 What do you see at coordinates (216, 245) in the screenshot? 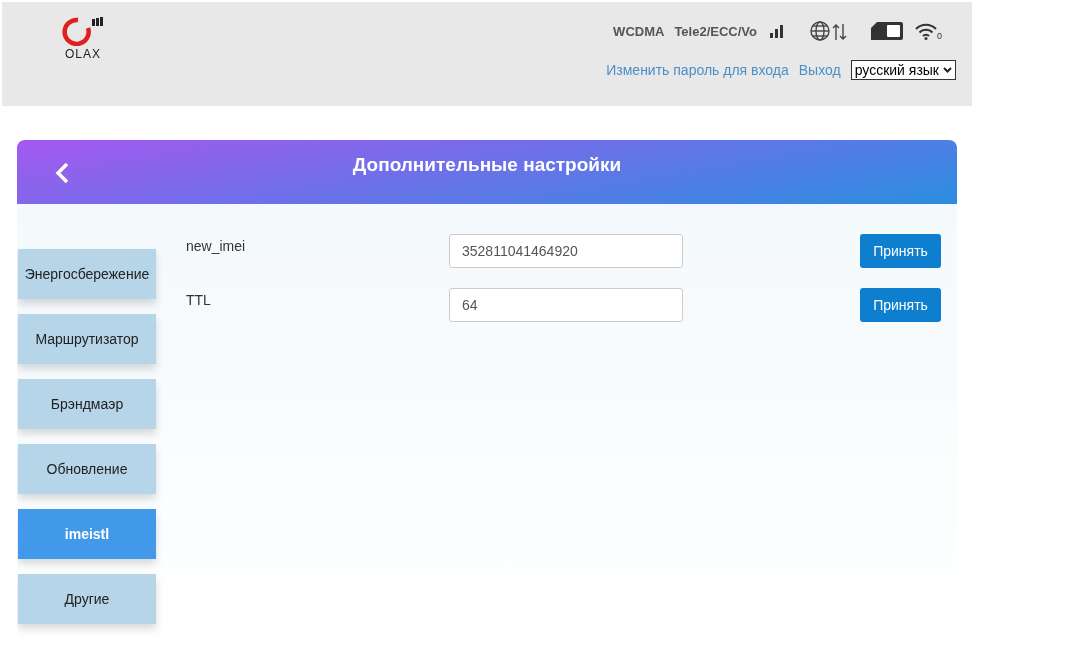
I see `field-label: new_imei` at bounding box center [216, 245].